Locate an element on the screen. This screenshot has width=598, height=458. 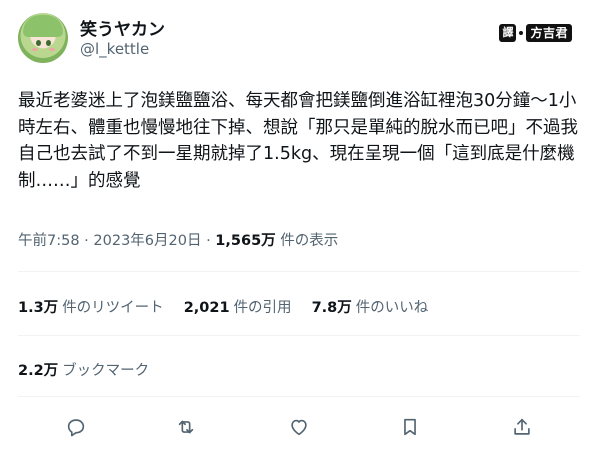
tweet-time: 午前7:58 is located at coordinates (49, 241).